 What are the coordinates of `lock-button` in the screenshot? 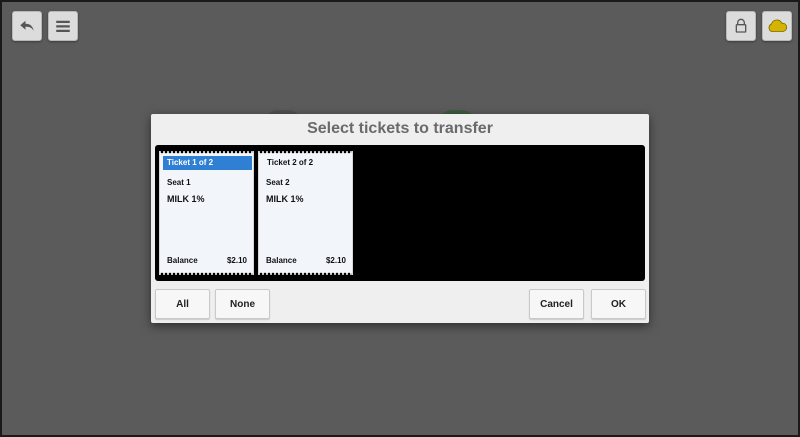 It's located at (741, 26).